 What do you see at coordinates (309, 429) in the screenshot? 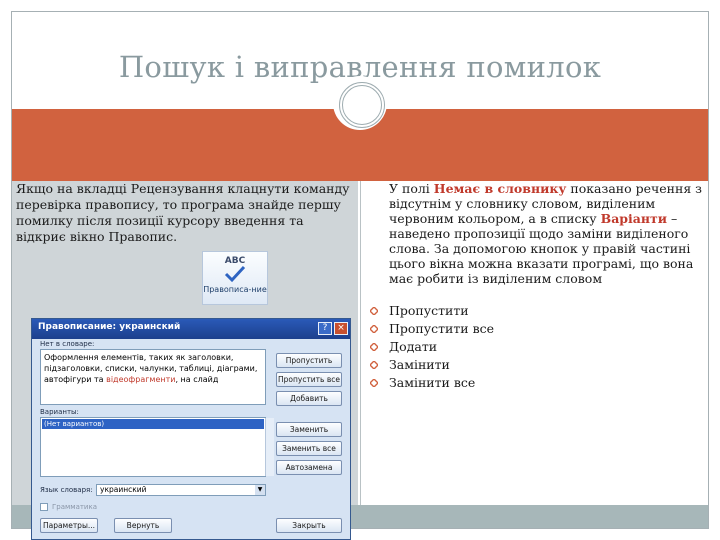
I see `change-button: Заменить` at bounding box center [309, 429].